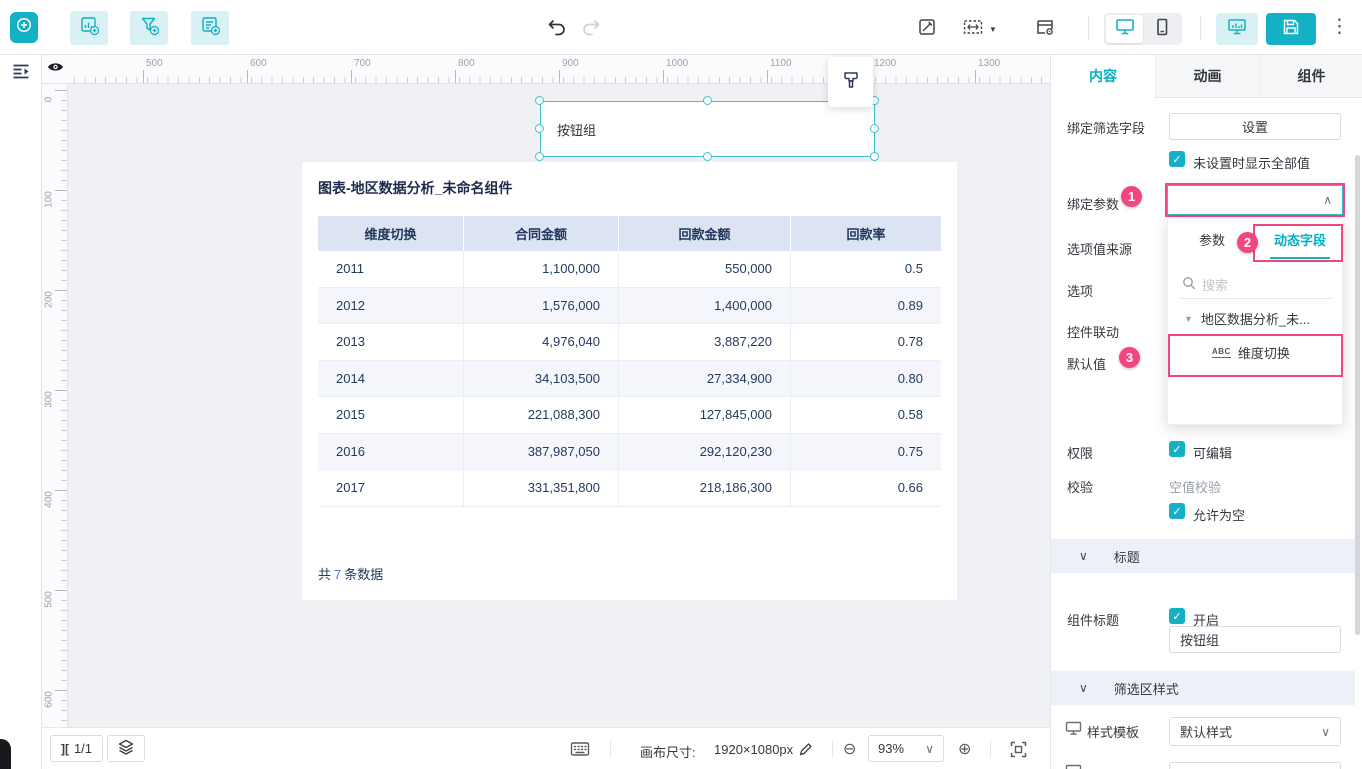  I want to click on layers-icon, so click(126, 748).